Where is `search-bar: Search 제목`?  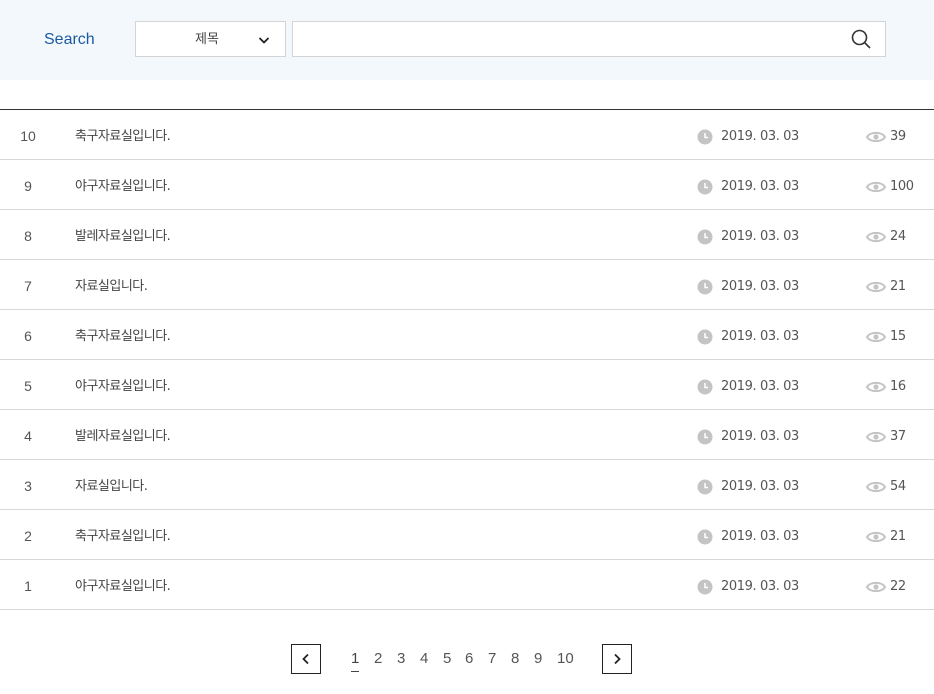
search-bar: Search 제목 is located at coordinates (467, 40).